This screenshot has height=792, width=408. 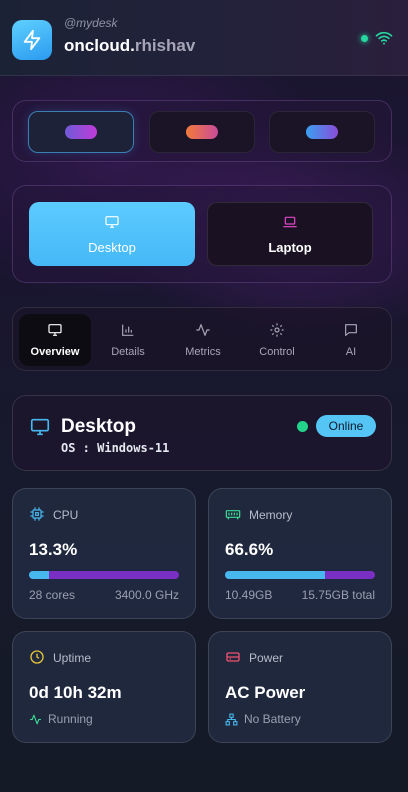 I want to click on tab-label: Overview, so click(x=55, y=352).